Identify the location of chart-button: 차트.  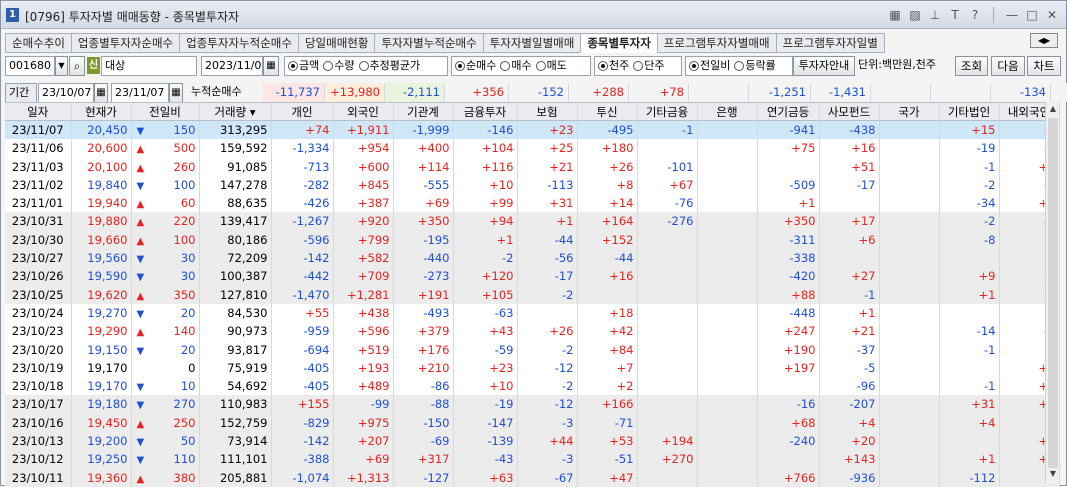
(1044, 66).